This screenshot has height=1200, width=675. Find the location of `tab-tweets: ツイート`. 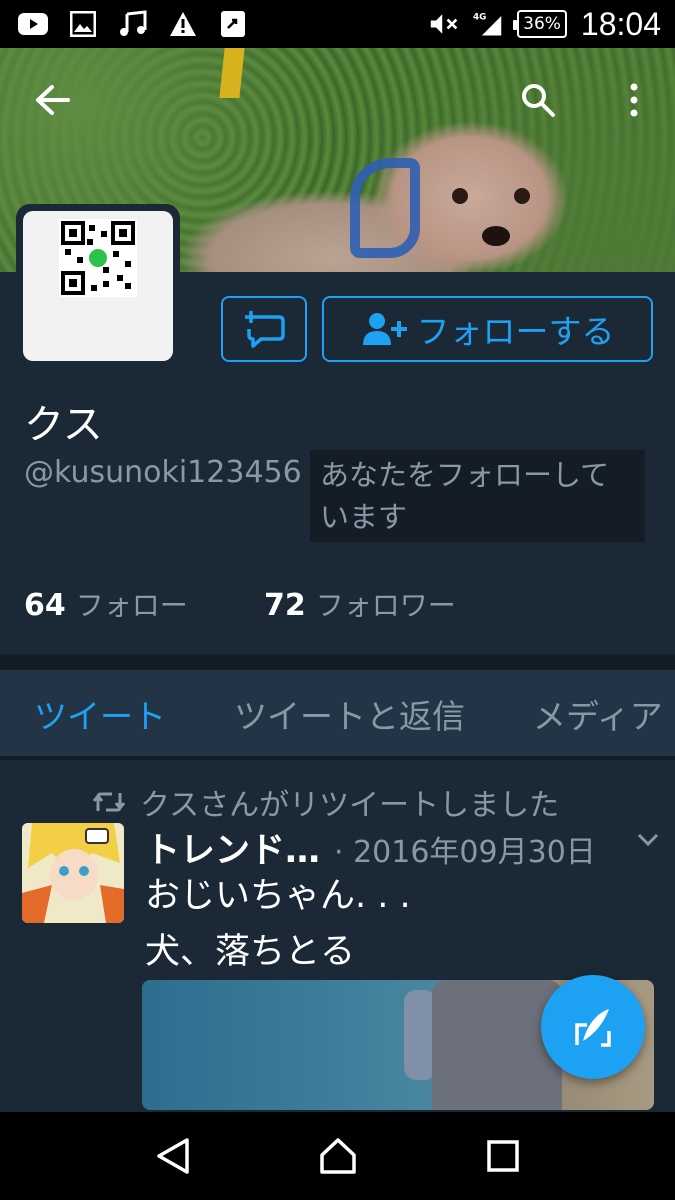

tab-tweets: ツイート is located at coordinates (100, 714).